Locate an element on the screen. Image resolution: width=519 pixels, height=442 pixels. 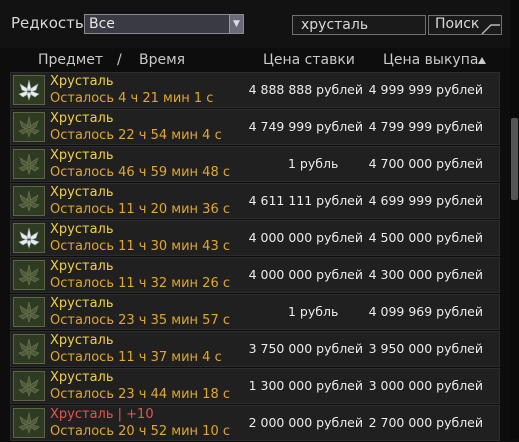
scrollbar-thumb is located at coordinates (514, 159).